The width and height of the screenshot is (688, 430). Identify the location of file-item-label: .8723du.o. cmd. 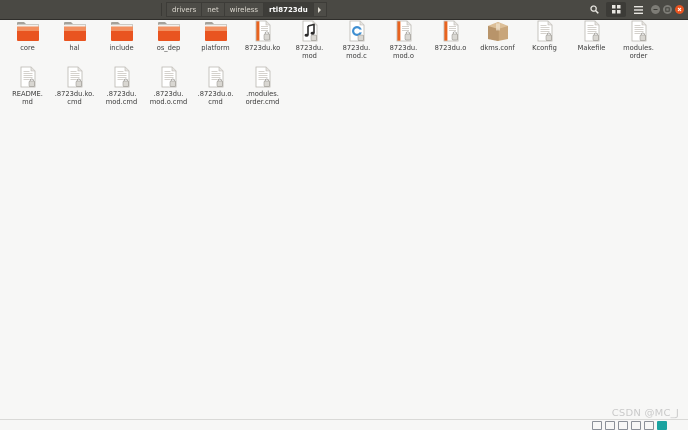
(215, 98).